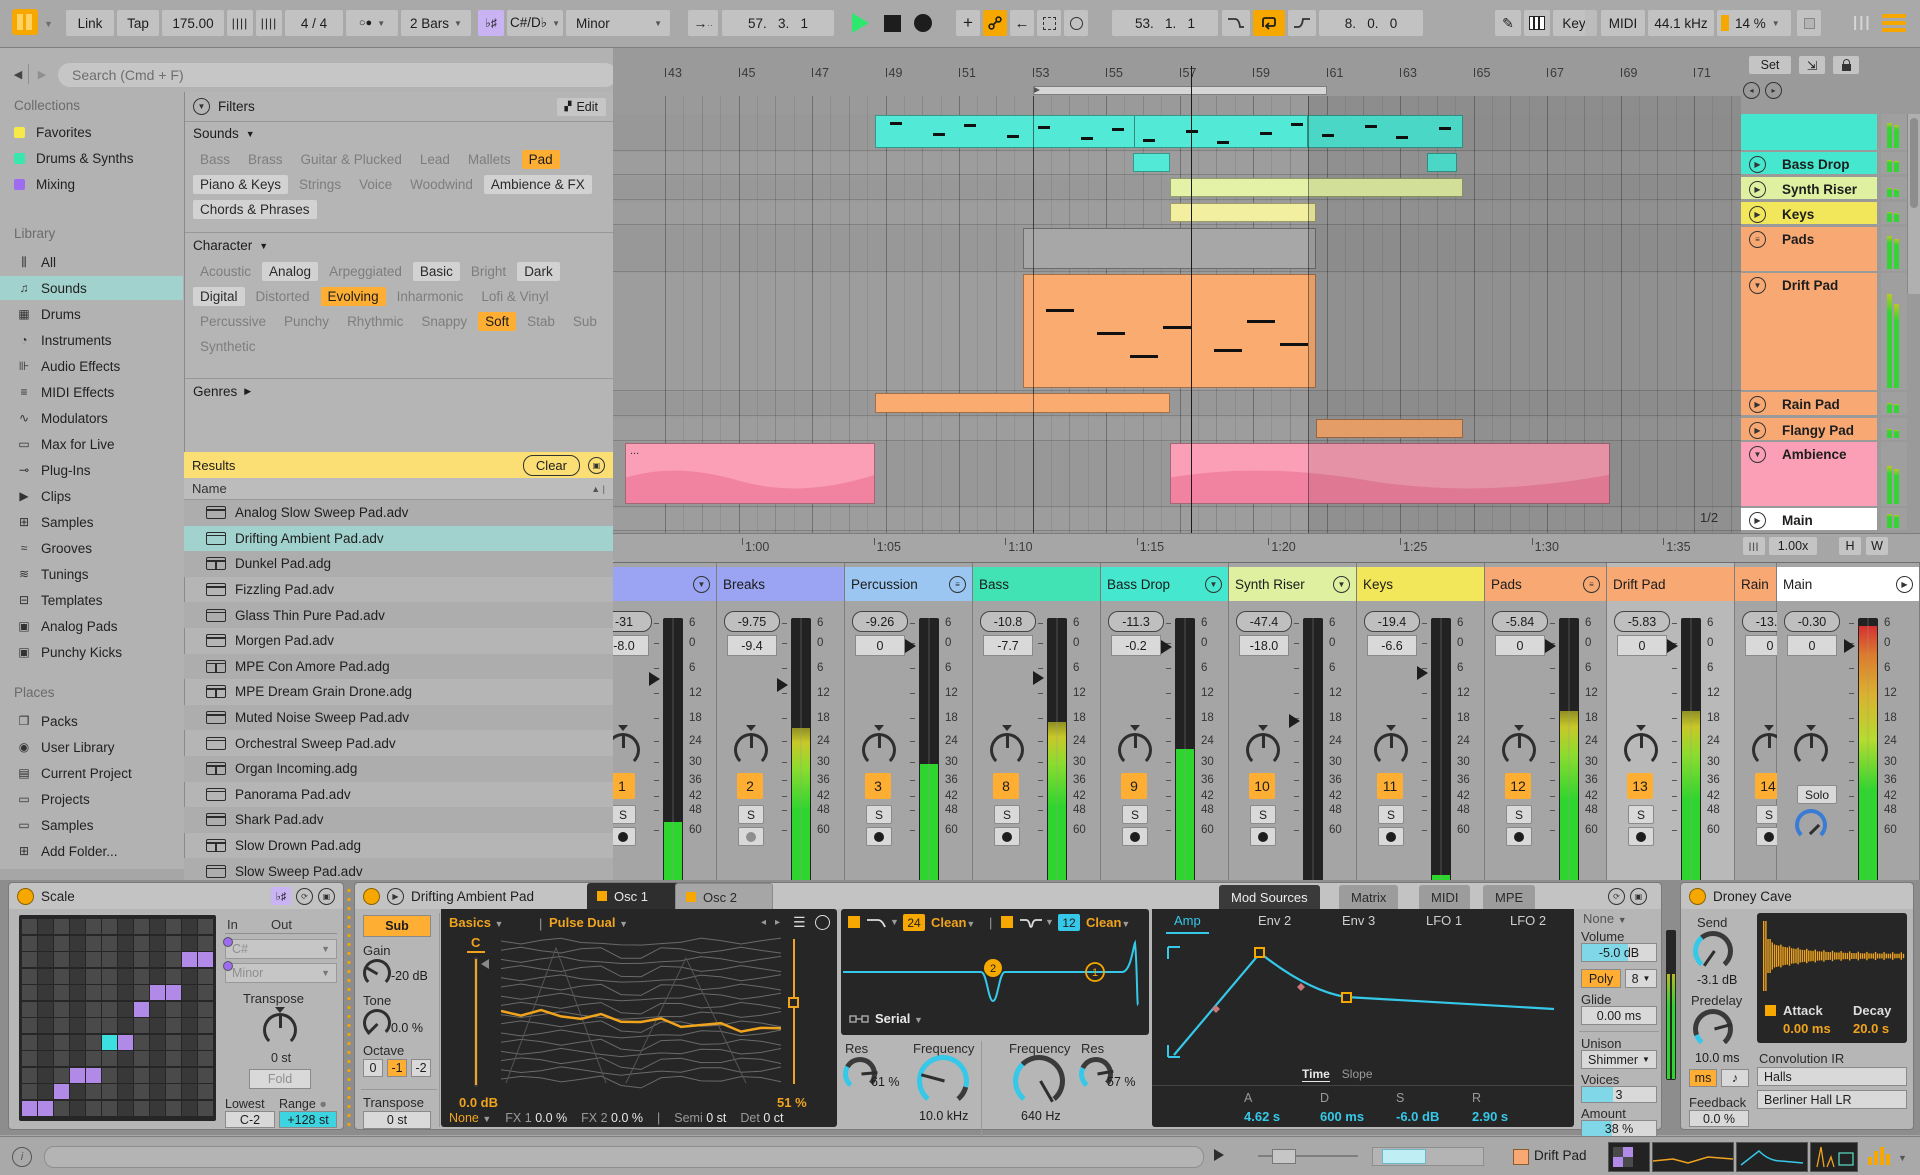 Image resolution: width=1920 pixels, height=1175 pixels. What do you see at coordinates (880, 621) in the screenshot?
I see `peak-level-value: -9.26` at bounding box center [880, 621].